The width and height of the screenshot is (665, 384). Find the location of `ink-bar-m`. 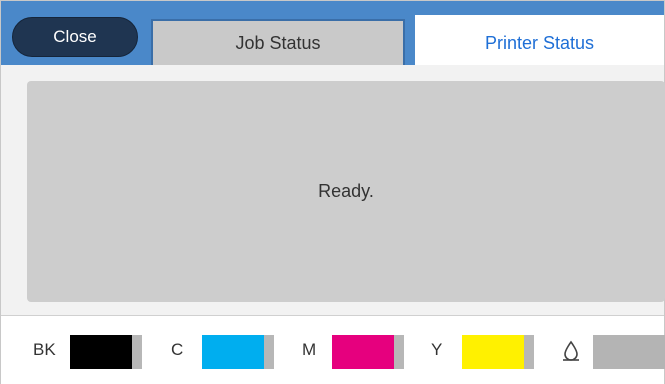

ink-bar-m is located at coordinates (368, 352).